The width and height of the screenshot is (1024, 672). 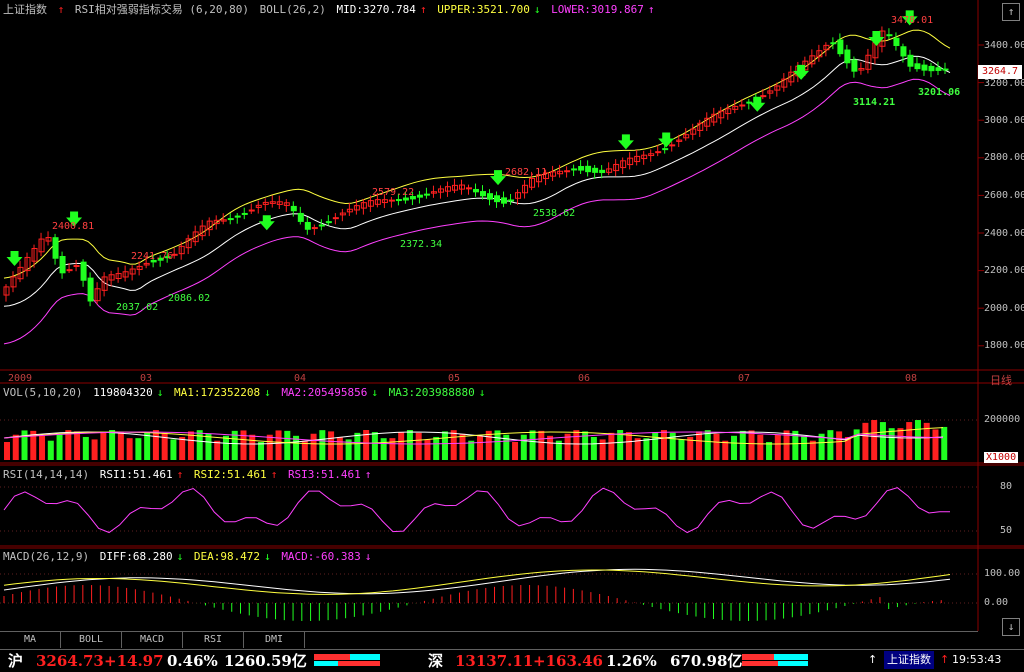 What do you see at coordinates (152, 256) in the screenshot?
I see `price-annotation: 2241.76` at bounding box center [152, 256].